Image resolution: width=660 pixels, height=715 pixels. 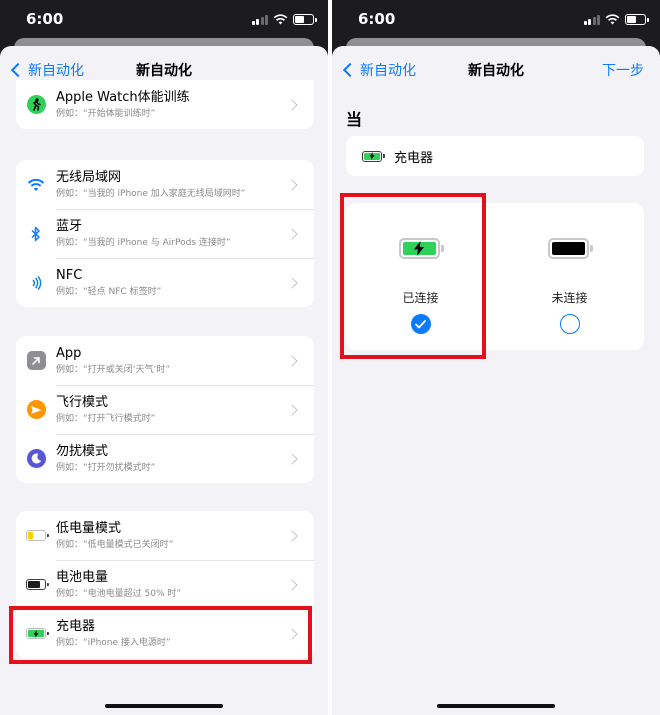 I want to click on row-title: Apple Watch体能训练, so click(x=123, y=97).